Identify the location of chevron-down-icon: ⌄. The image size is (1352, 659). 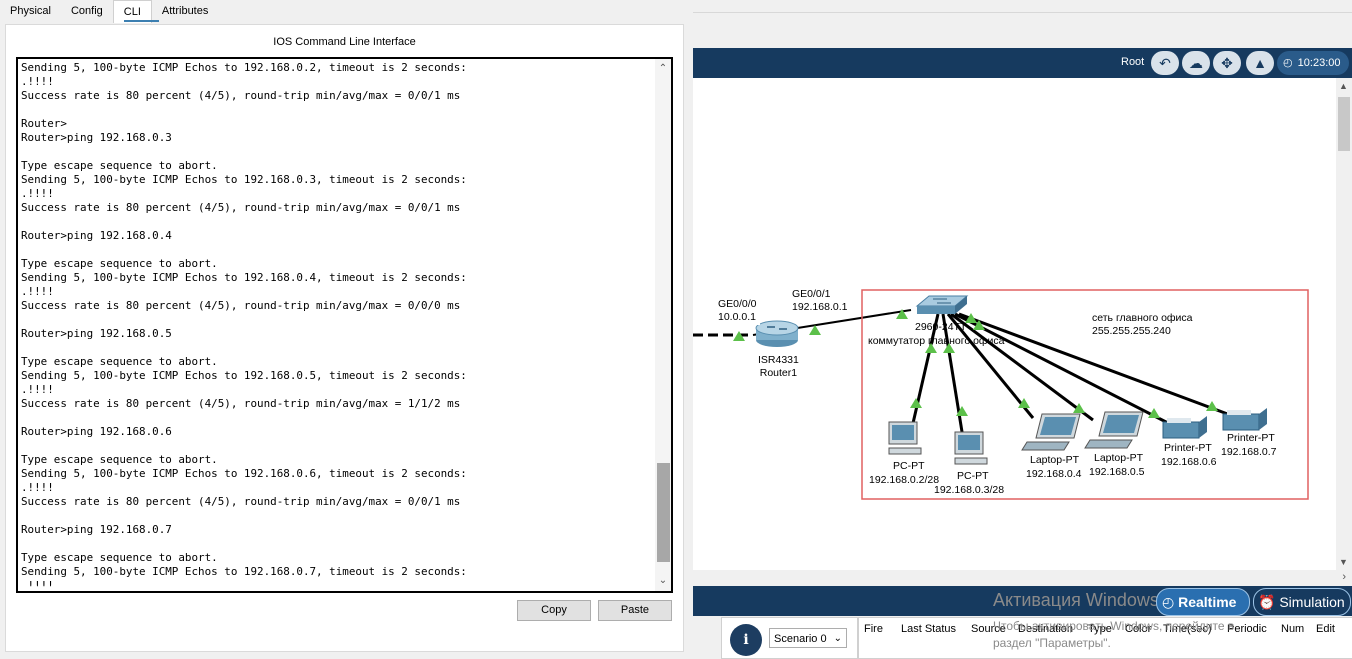
(837, 638).